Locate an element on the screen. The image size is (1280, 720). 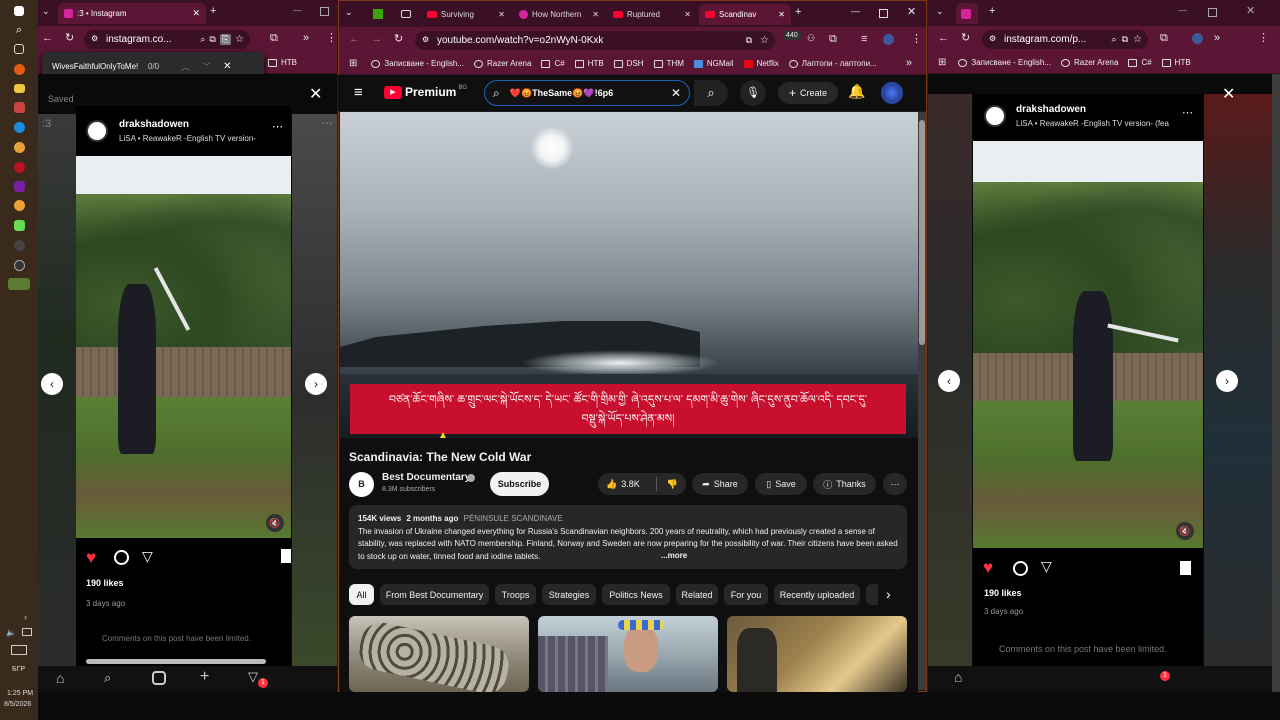
chip-troops: Troops is located at coordinates (515, 594).